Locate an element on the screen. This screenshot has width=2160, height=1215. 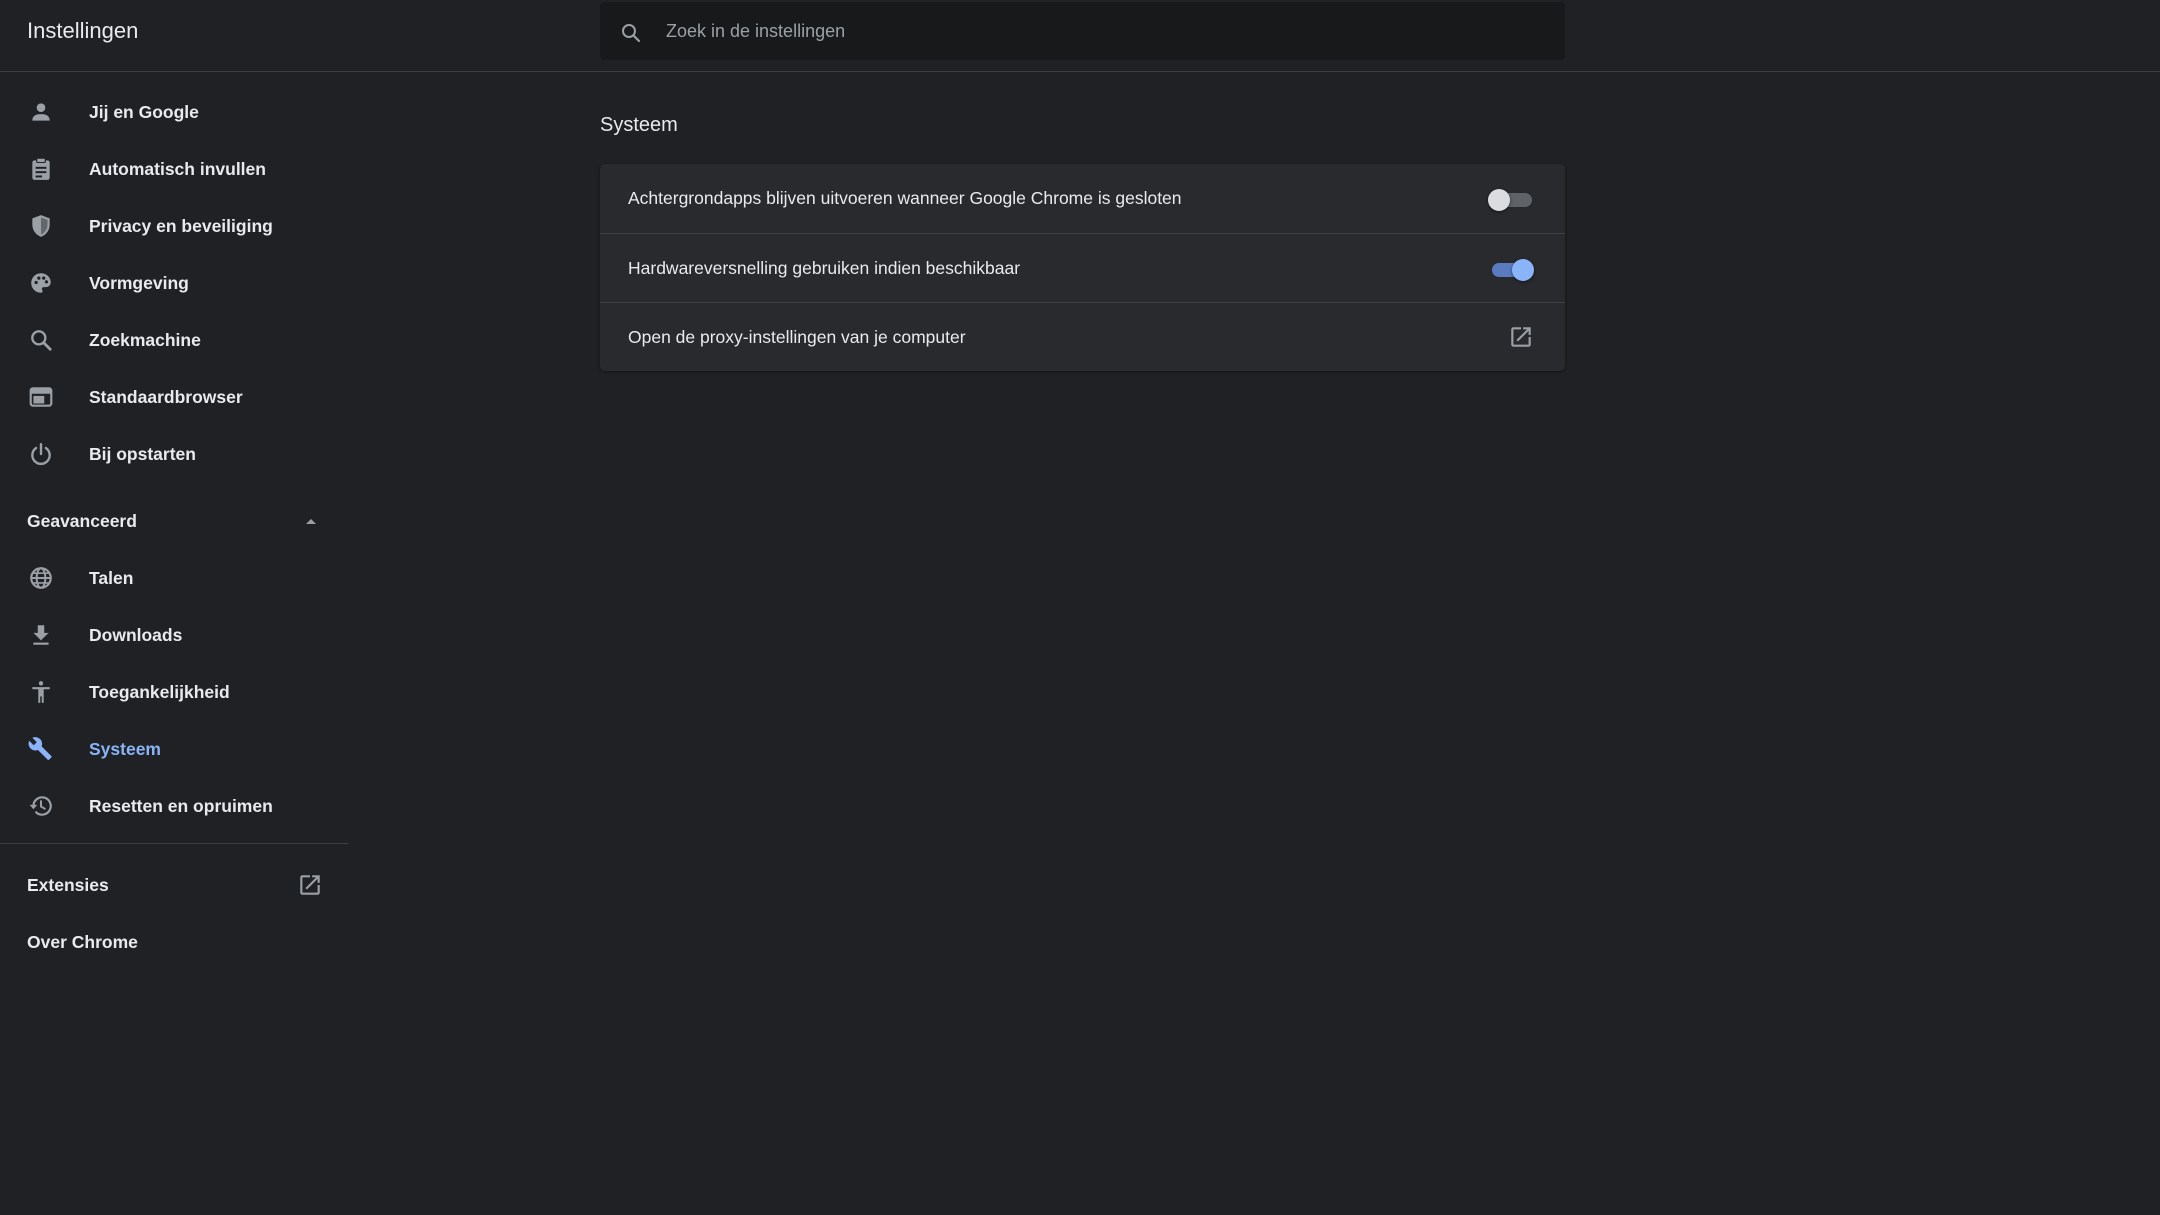
sidebar-divider is located at coordinates (174, 843).